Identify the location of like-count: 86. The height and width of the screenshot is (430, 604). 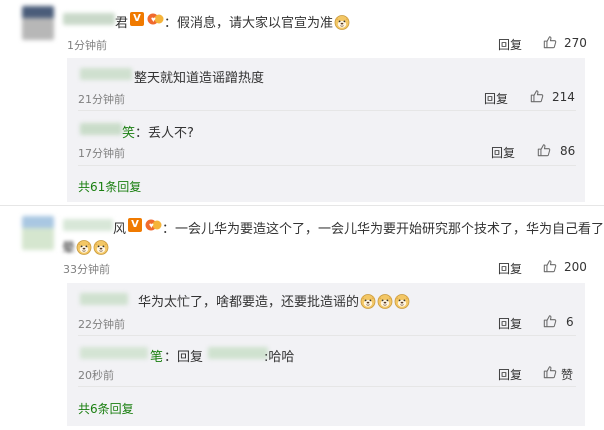
(567, 151).